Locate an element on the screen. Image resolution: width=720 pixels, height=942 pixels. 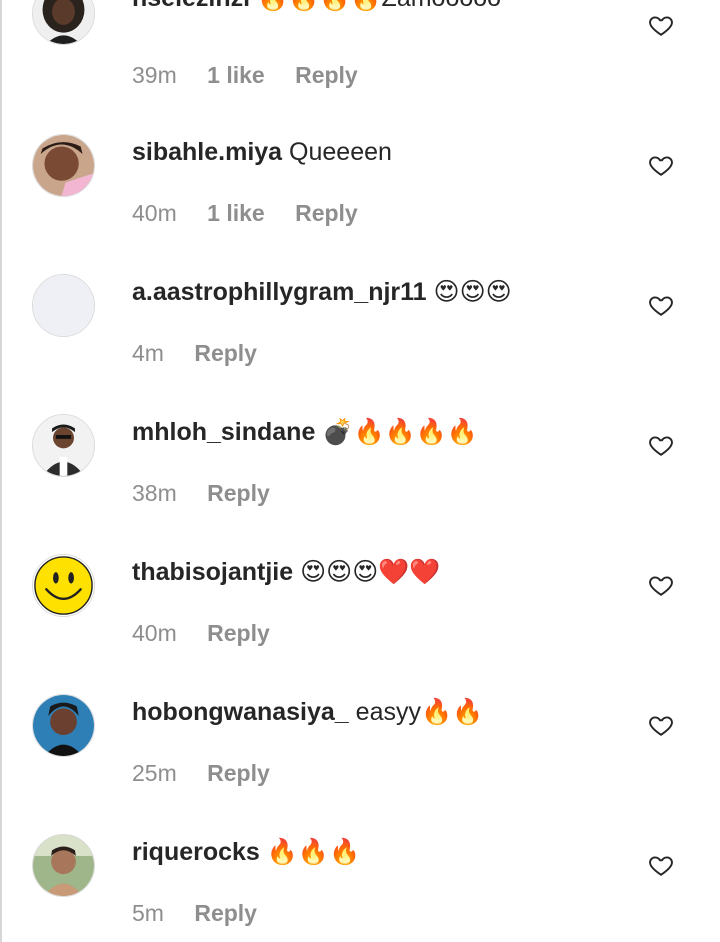
comment-text-line: a.aastrophillygram_njr11 😍😍😍 is located at coordinates (322, 292).